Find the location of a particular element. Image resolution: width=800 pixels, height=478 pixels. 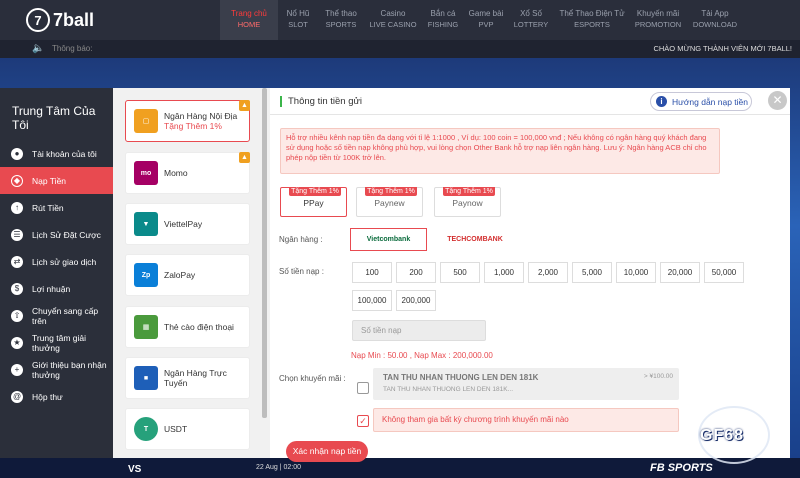

nav-item-home: Trang chủ HOME is located at coordinates (249, 20).